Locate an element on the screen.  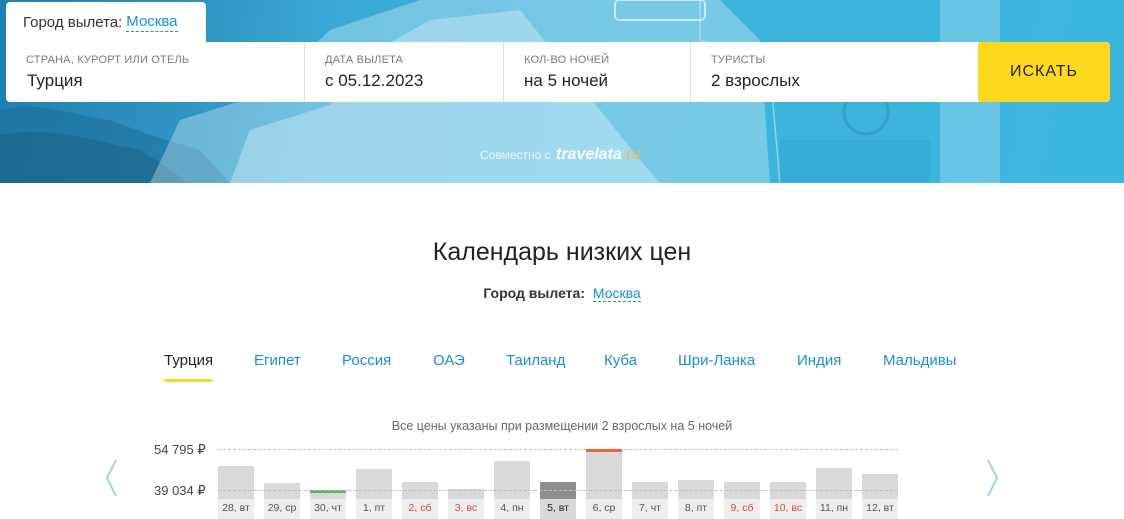
day-label: 6, ср is located at coordinates (604, 509).